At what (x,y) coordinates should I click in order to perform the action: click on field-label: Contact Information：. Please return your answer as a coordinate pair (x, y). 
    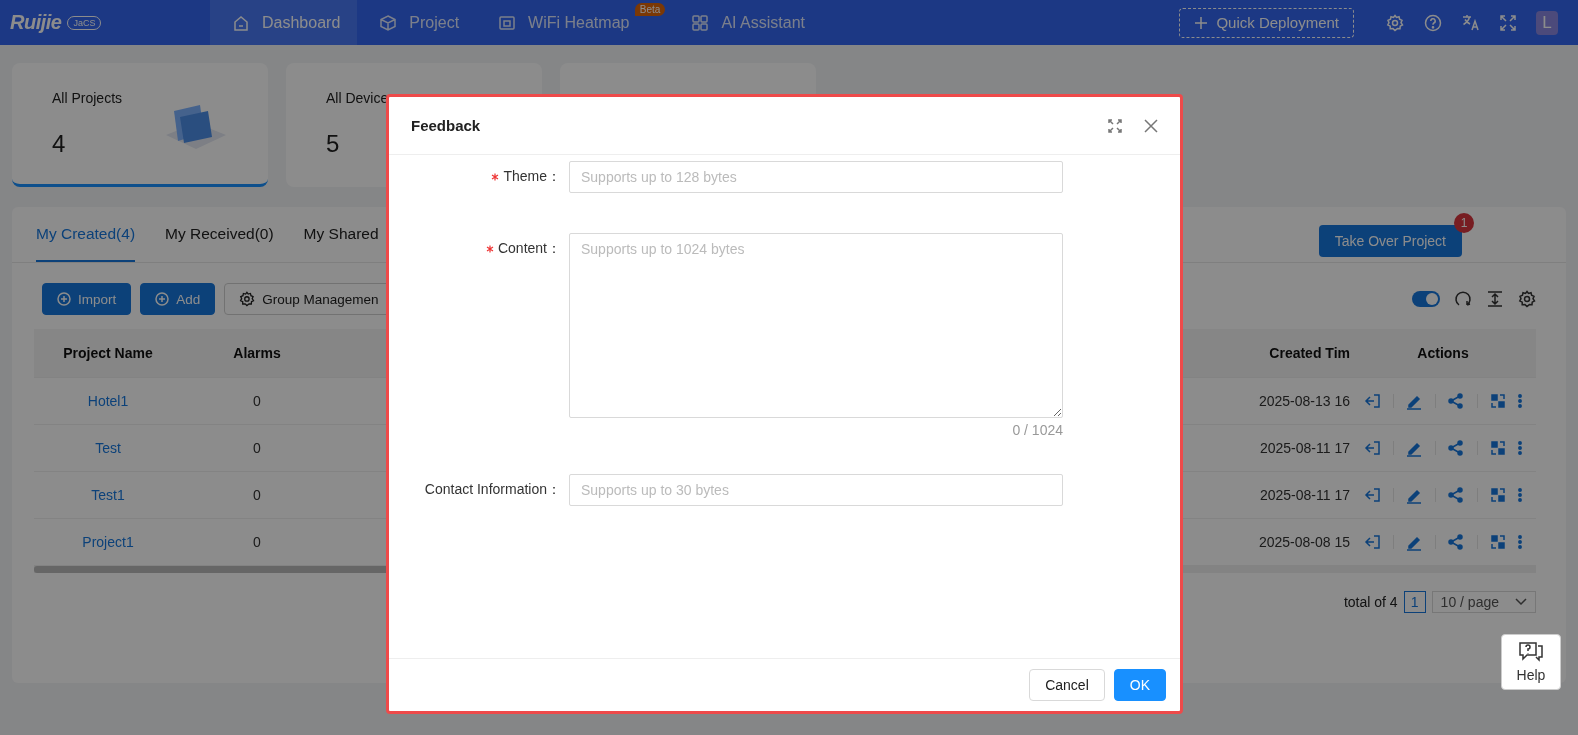
    Looking at the image, I should click on (492, 490).